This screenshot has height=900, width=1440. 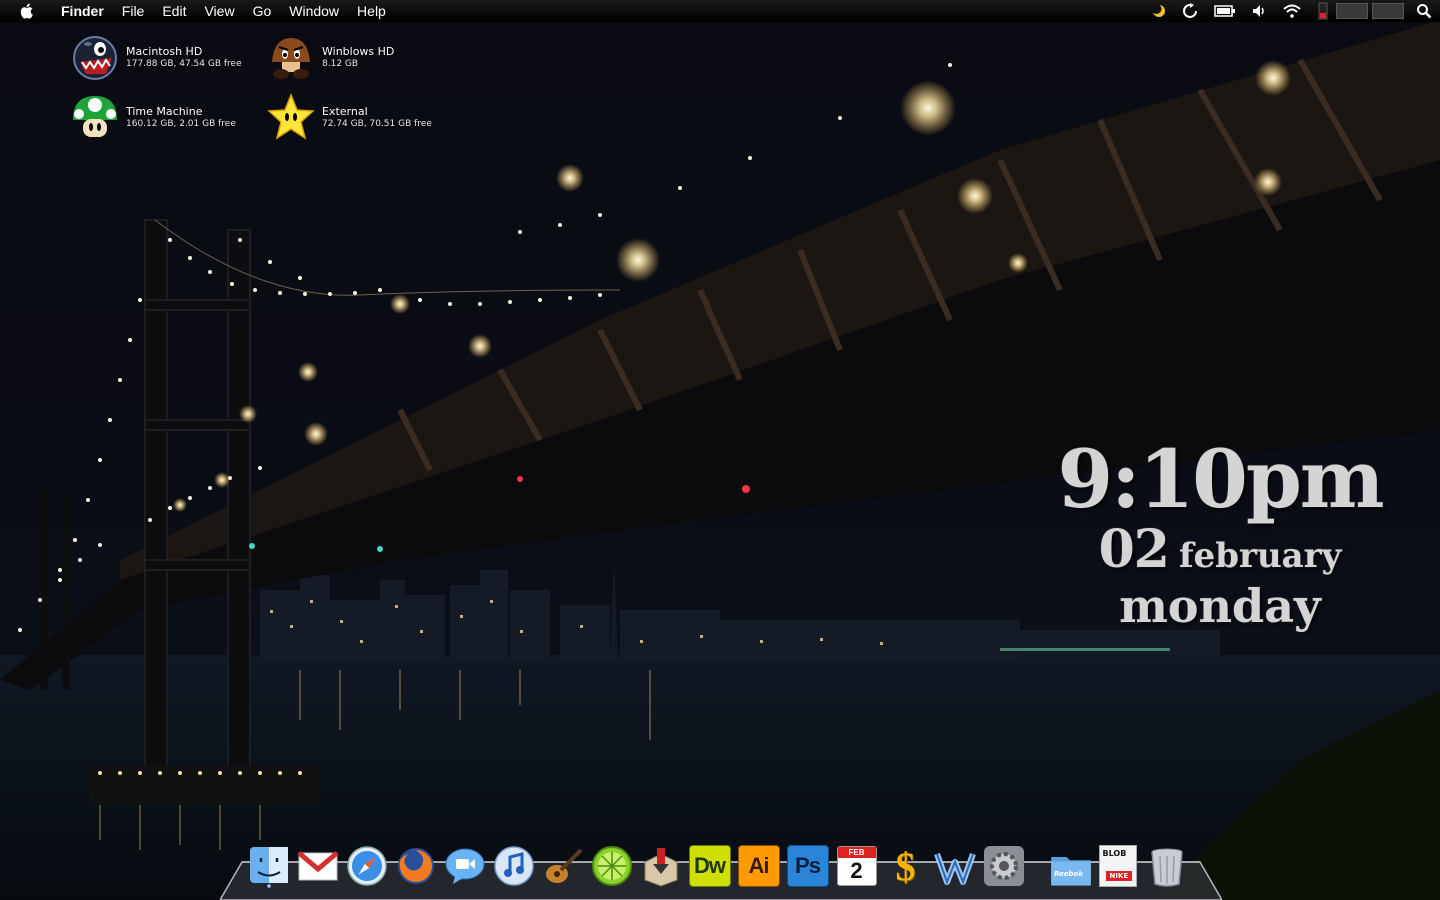 I want to click on folder-label: Reebok, so click(x=1068, y=874).